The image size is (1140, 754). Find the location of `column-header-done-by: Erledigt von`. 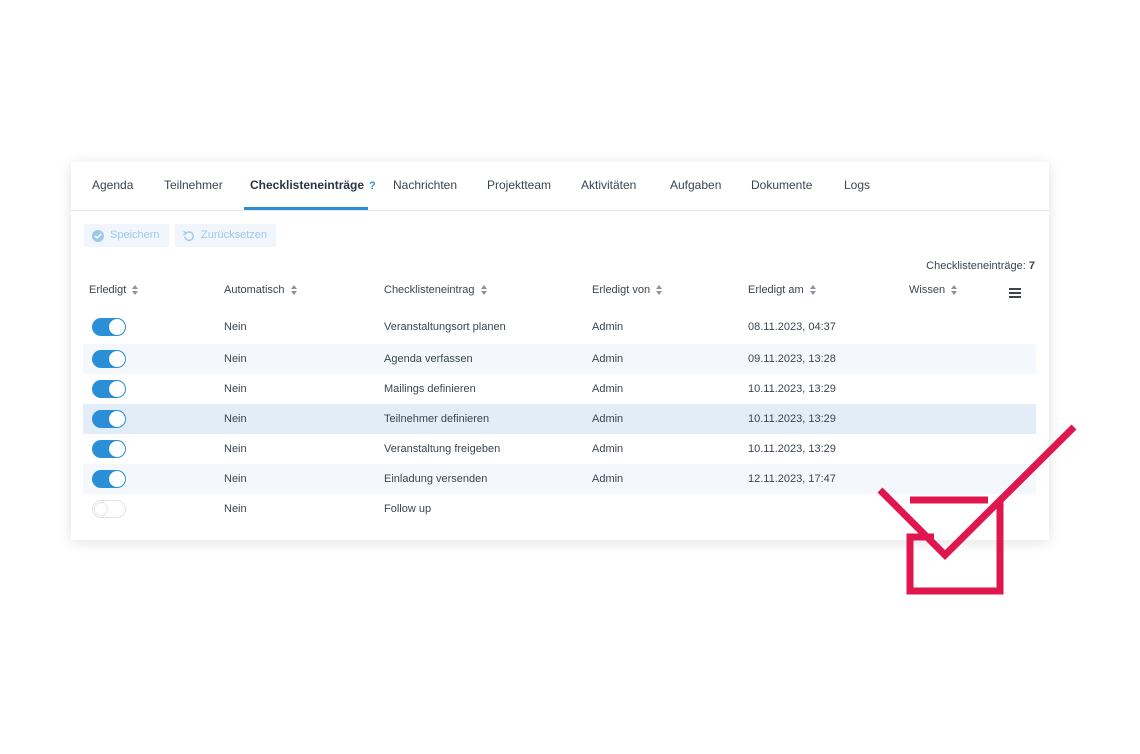

column-header-done-by: Erledigt von is located at coordinates (627, 290).